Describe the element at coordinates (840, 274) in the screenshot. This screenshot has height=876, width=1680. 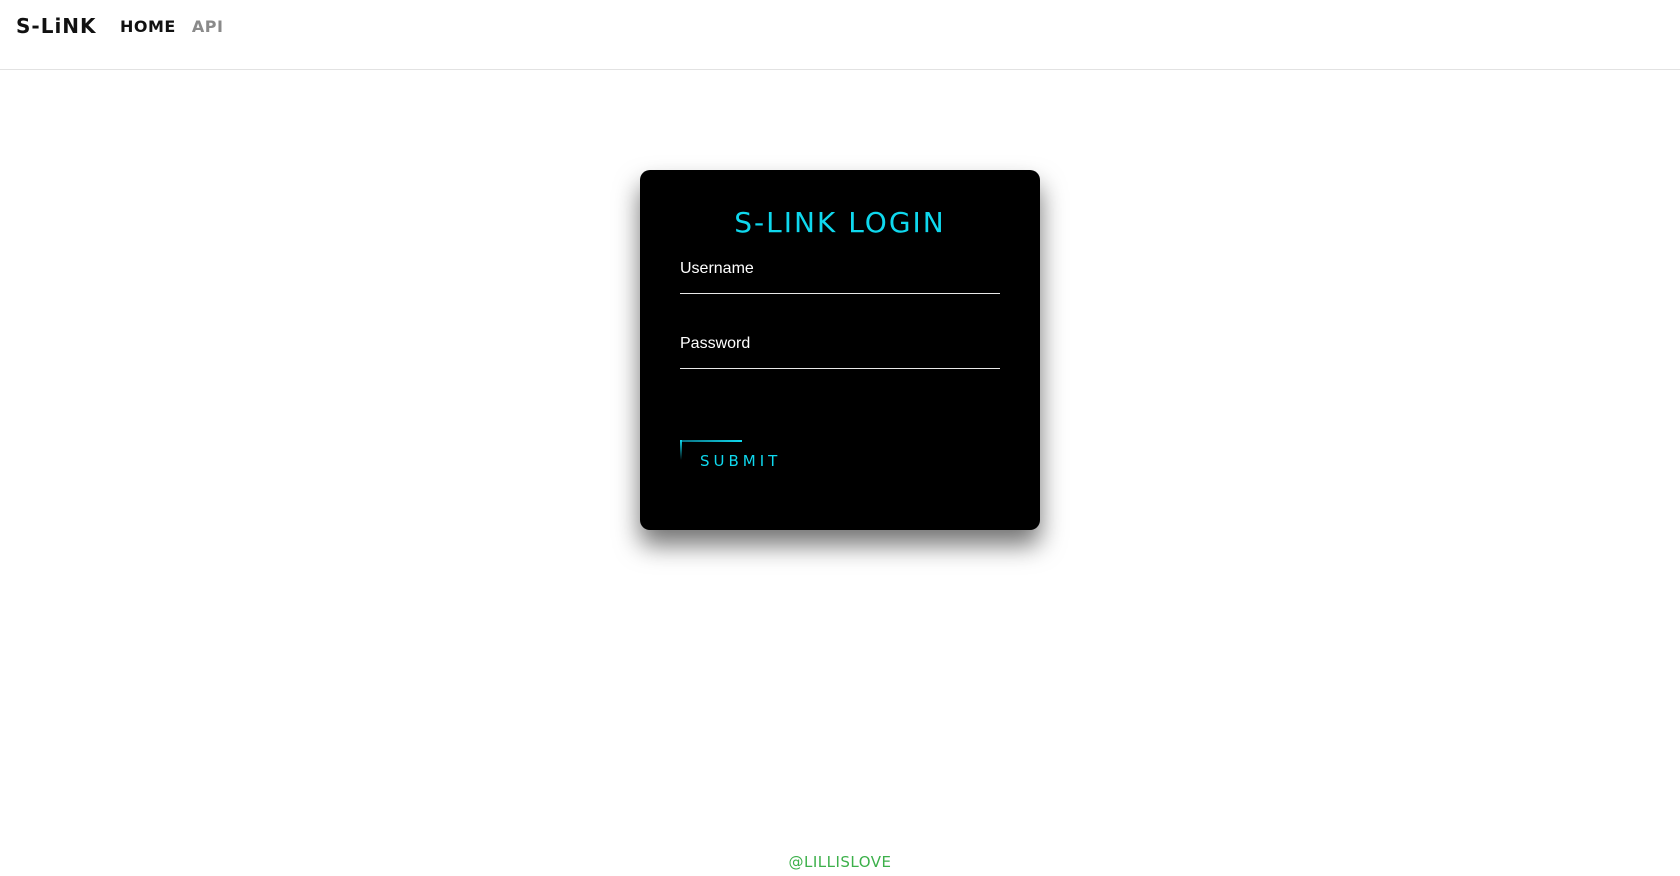
I see `username-field: Username` at that location.